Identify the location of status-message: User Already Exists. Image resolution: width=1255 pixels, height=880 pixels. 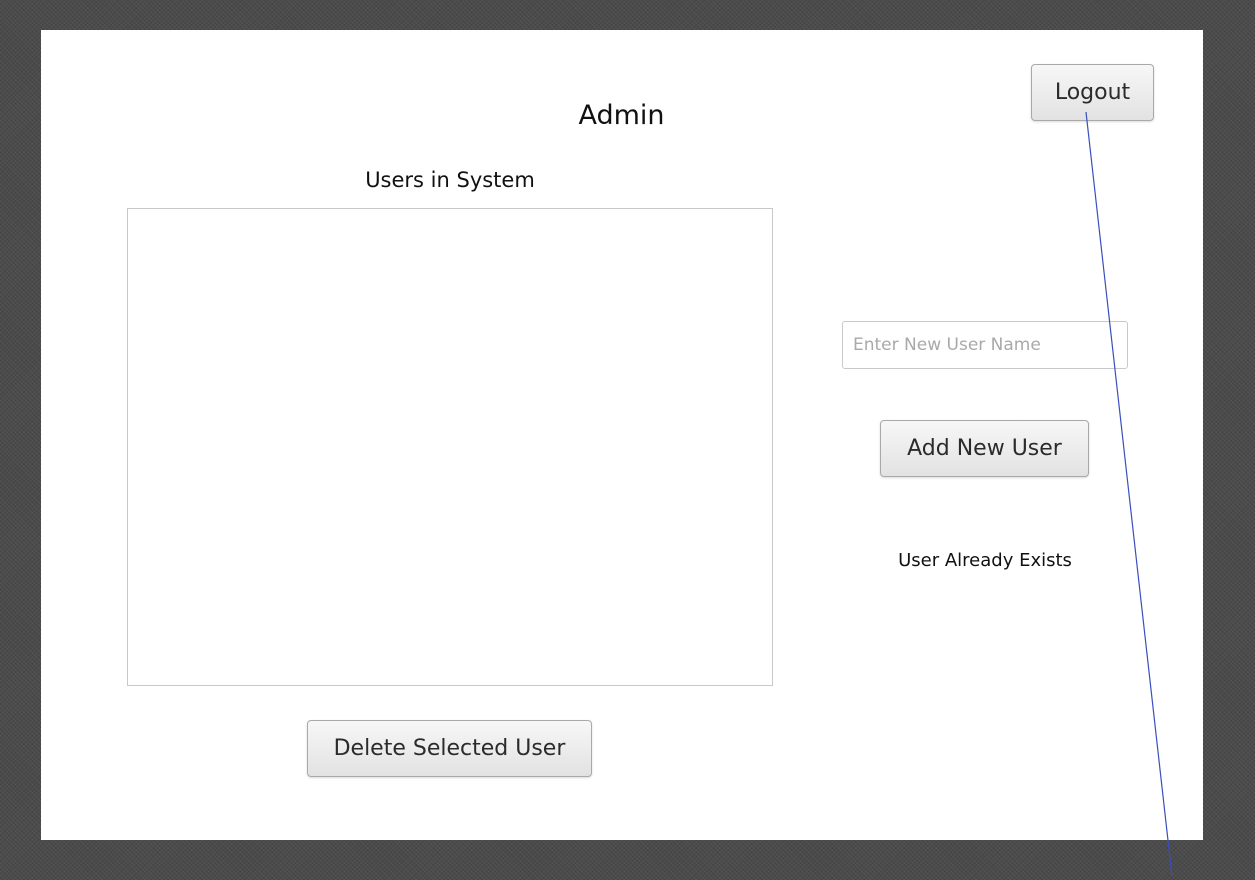
(985, 560).